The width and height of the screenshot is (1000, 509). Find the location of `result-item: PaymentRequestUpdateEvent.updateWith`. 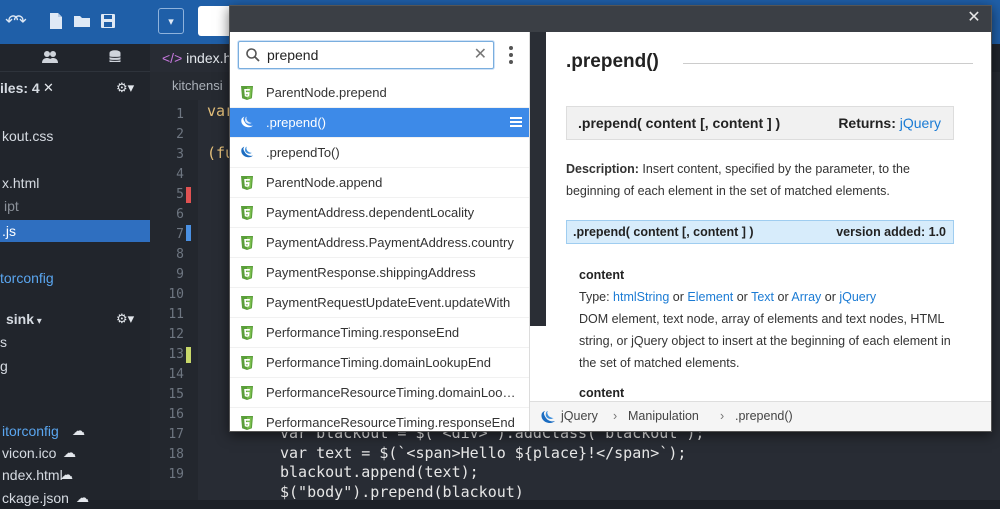

result-item: PaymentRequestUpdateEvent.updateWith is located at coordinates (379, 303).